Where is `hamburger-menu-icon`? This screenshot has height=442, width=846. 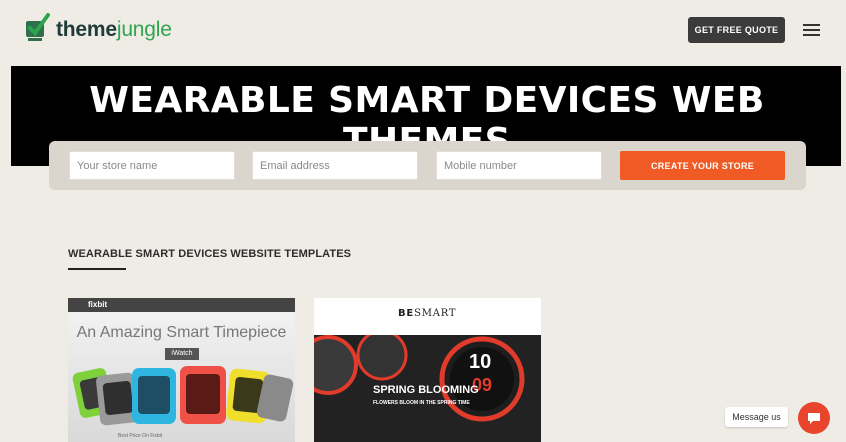 hamburger-menu-icon is located at coordinates (811, 30).